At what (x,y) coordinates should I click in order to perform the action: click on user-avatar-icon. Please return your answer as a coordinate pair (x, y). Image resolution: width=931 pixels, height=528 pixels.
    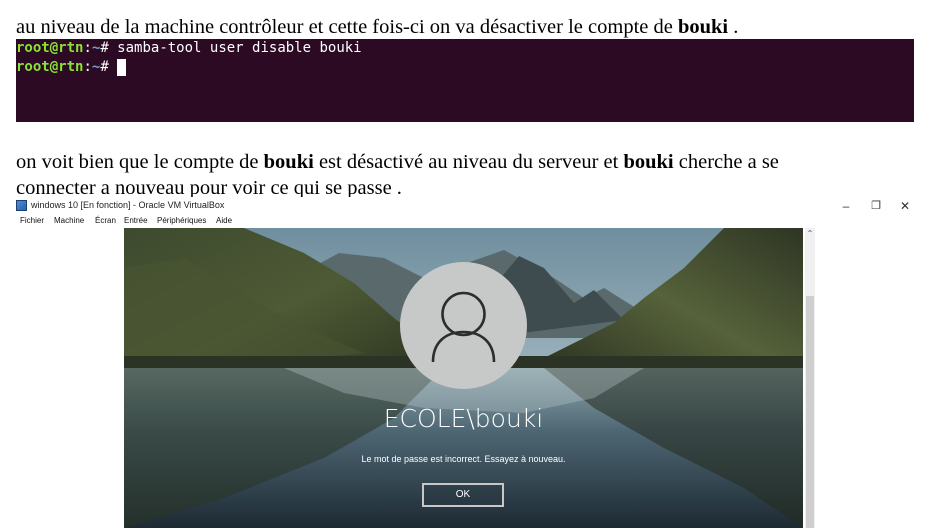
    Looking at the image, I should click on (463, 325).